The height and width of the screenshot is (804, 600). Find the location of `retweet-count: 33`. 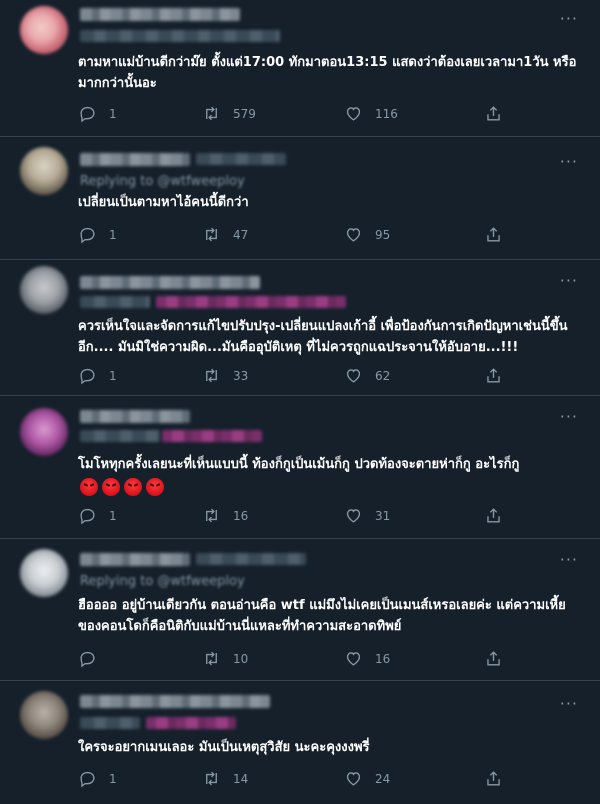

retweet-count: 33 is located at coordinates (241, 375).